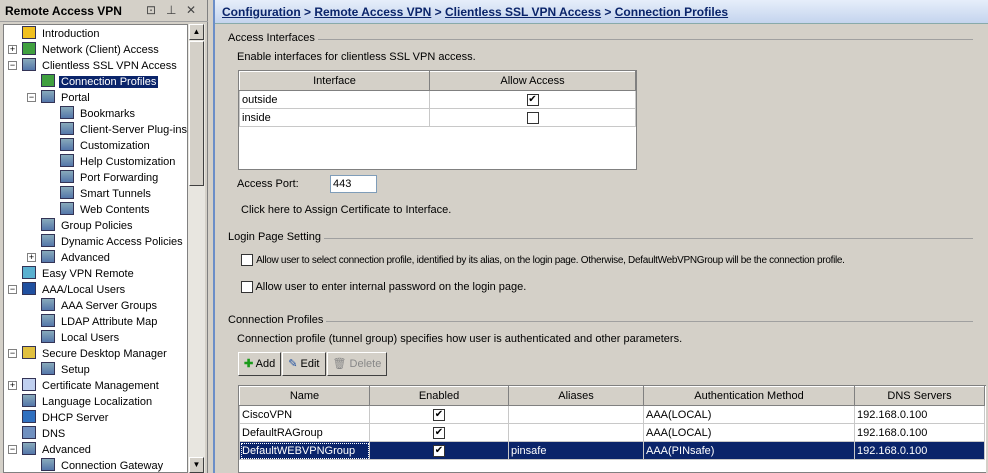  I want to click on pin-icon: ⊥, so click(171, 10).